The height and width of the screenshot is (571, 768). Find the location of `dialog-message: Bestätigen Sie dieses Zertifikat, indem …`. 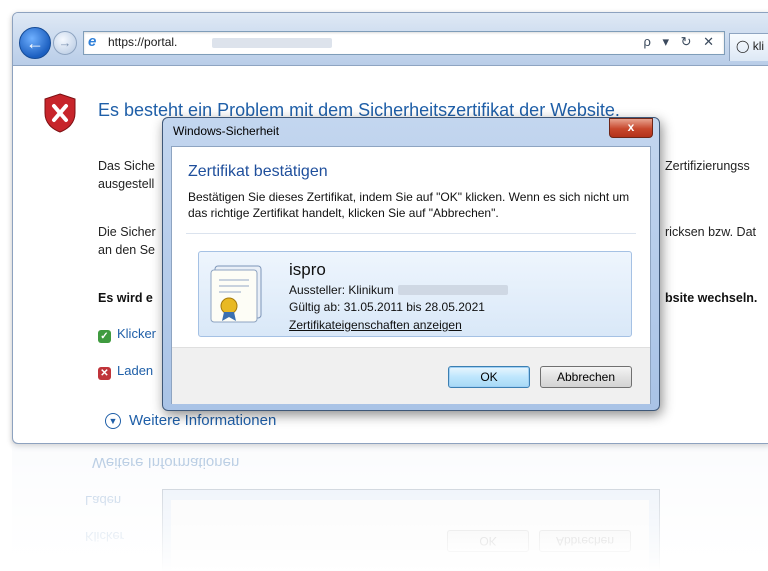

dialog-message: Bestätigen Sie dieses Zertifikat, indem … is located at coordinates (409, 205).